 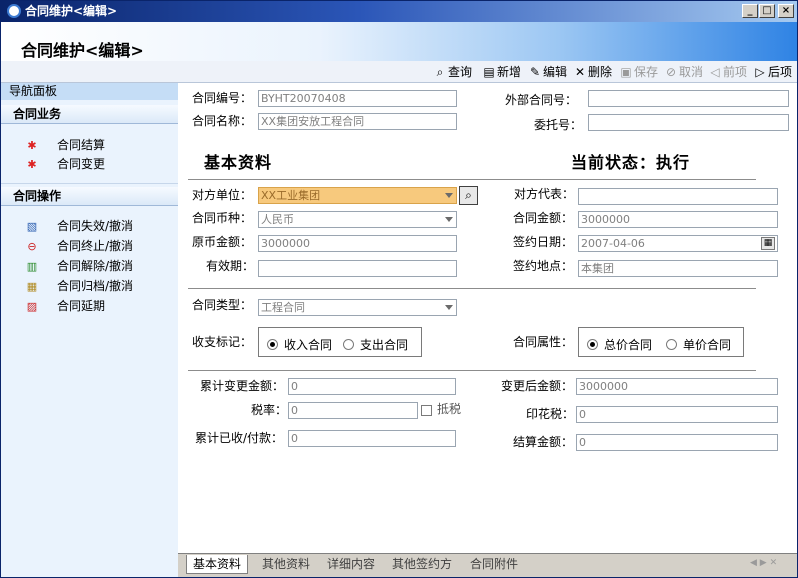 I want to click on title-bar: 合同维护<编辑> _ □ ×, so click(x=399, y=11).